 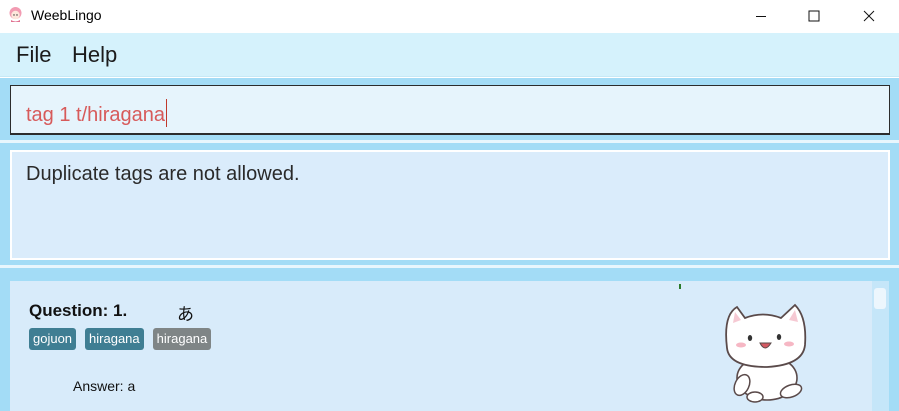 What do you see at coordinates (450, 110) in the screenshot?
I see `command-input: tag 1 t/hiragana` at bounding box center [450, 110].